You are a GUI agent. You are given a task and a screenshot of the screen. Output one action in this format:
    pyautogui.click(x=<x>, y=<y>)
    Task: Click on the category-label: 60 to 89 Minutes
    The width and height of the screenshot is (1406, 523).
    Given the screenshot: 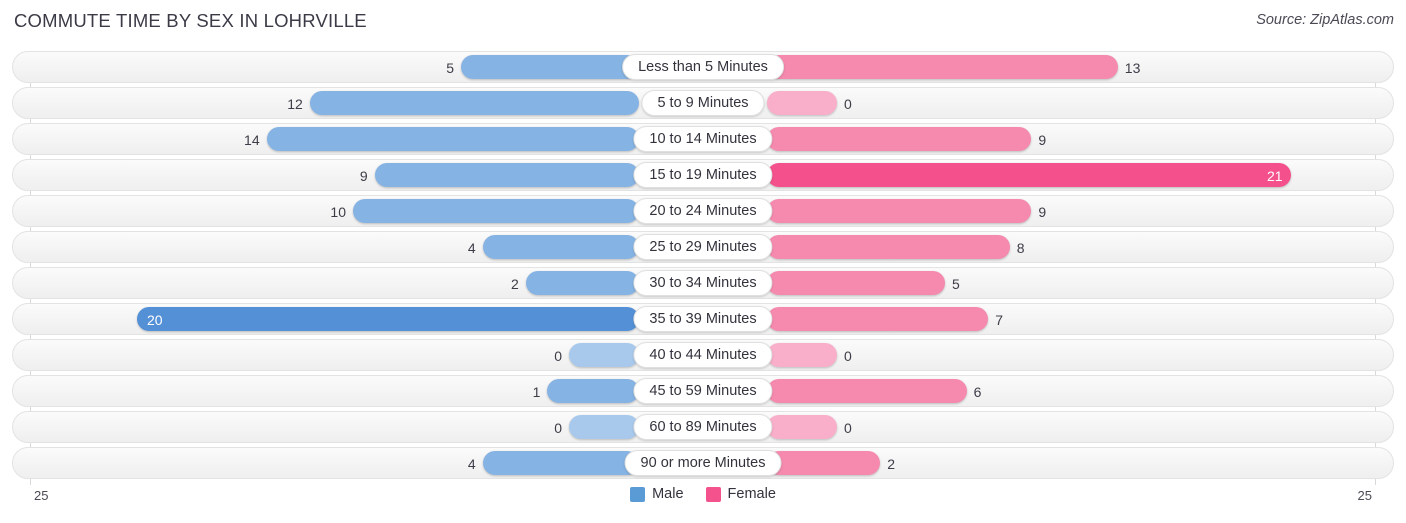 What is the action you would take?
    pyautogui.click(x=703, y=427)
    